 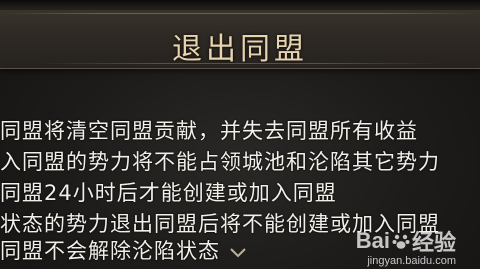 What do you see at coordinates (401, 241) in the screenshot?
I see `paw-icon` at bounding box center [401, 241].